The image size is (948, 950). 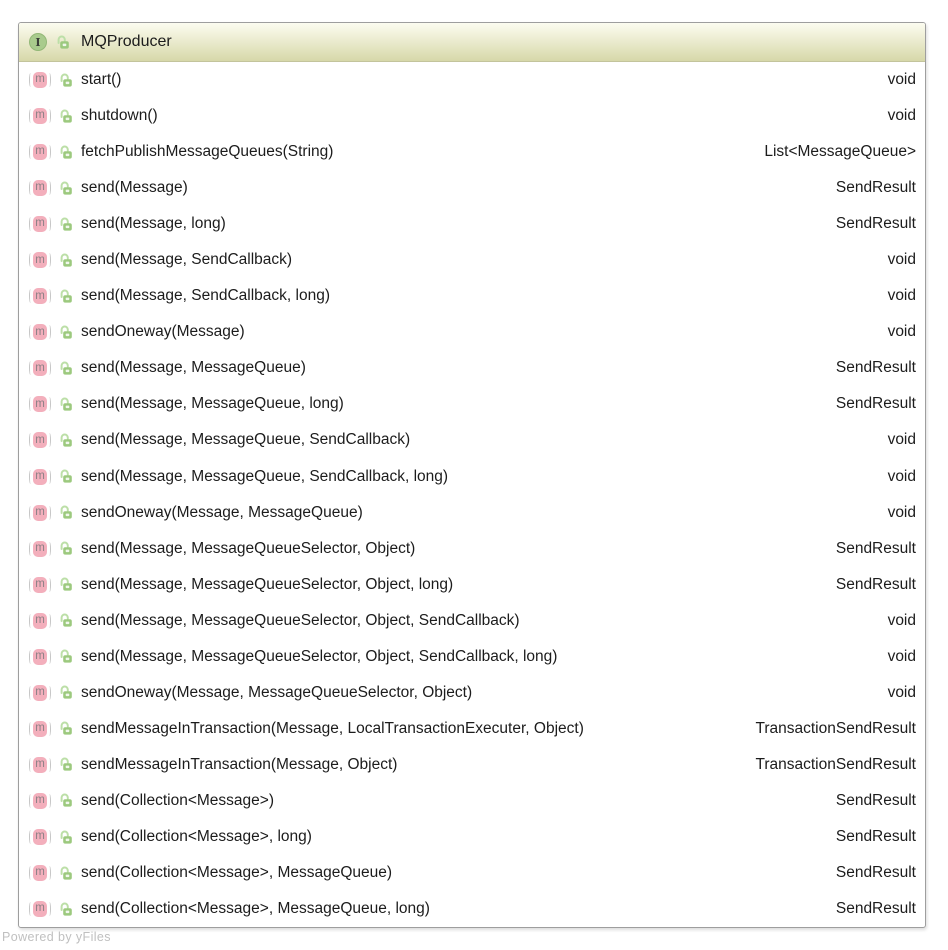 I want to click on method-row: m shutdown() void, so click(x=472, y=116).